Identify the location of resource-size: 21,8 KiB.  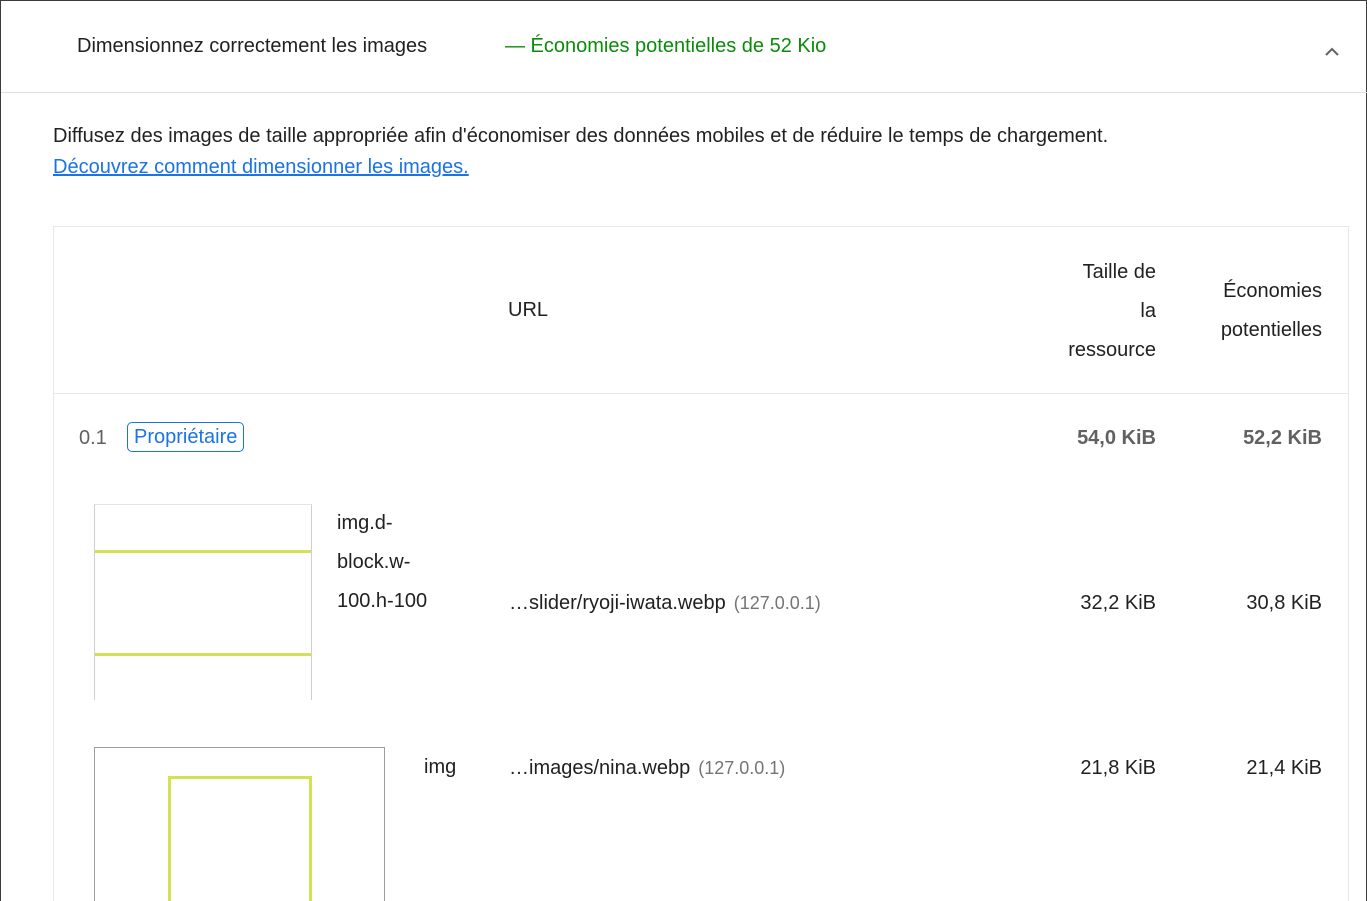
(1118, 768).